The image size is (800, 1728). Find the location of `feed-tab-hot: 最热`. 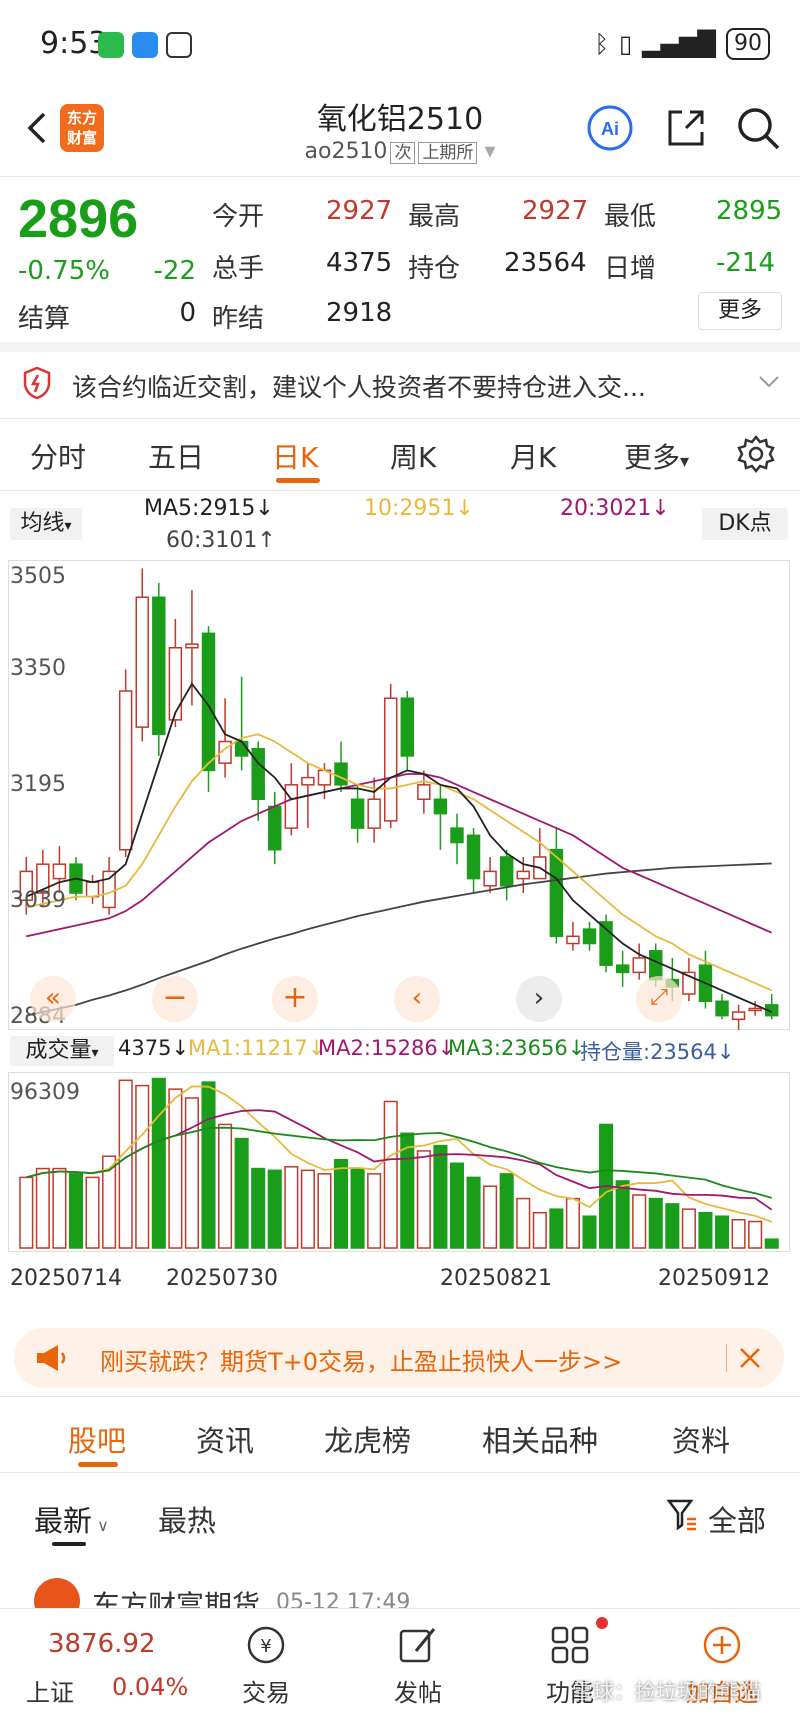

feed-tab-hot: 最热 is located at coordinates (187, 1519).